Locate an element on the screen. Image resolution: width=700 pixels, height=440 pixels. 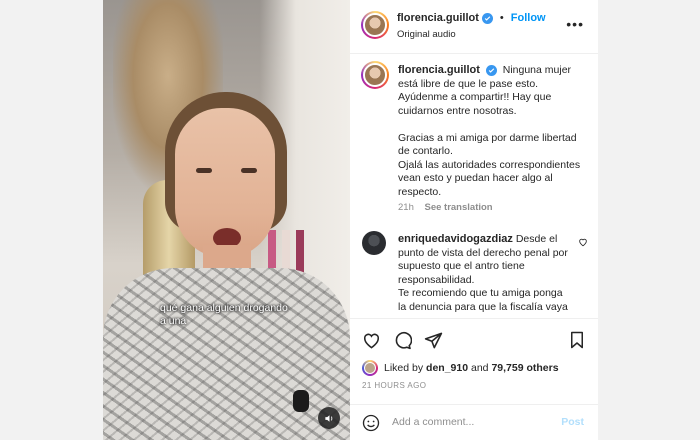
comment-icon is located at coordinates (402, 340).